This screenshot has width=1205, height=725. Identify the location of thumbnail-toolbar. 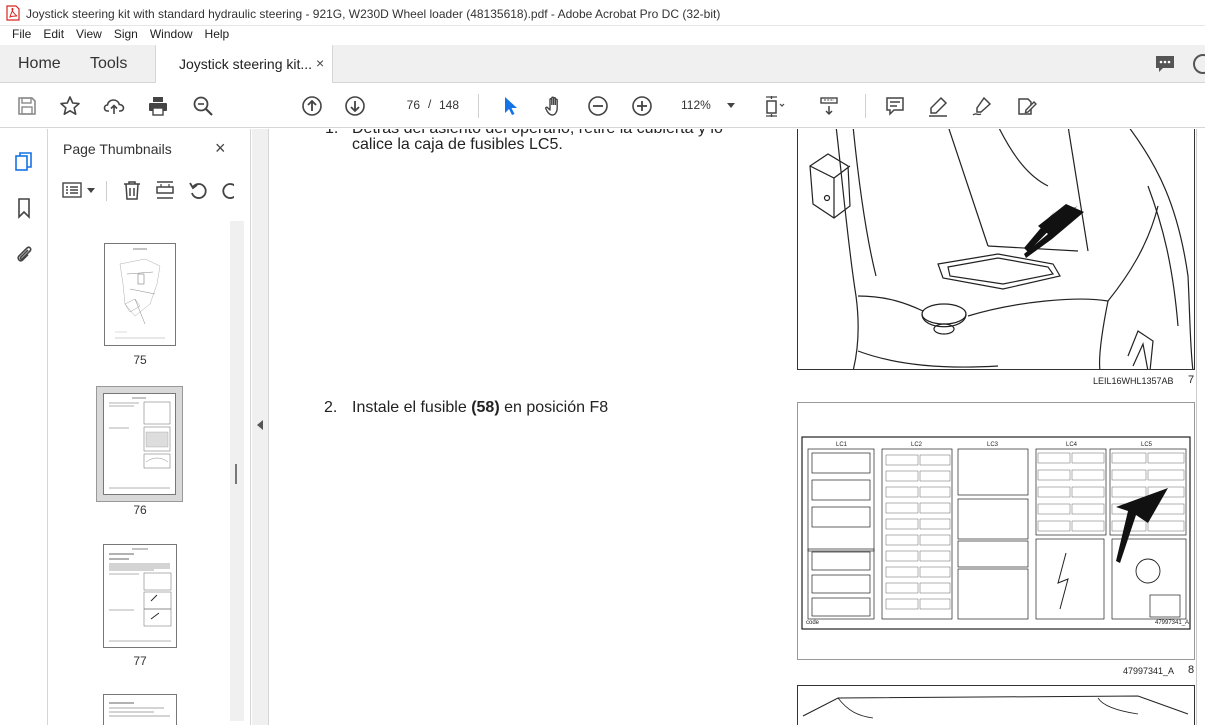
(149, 192).